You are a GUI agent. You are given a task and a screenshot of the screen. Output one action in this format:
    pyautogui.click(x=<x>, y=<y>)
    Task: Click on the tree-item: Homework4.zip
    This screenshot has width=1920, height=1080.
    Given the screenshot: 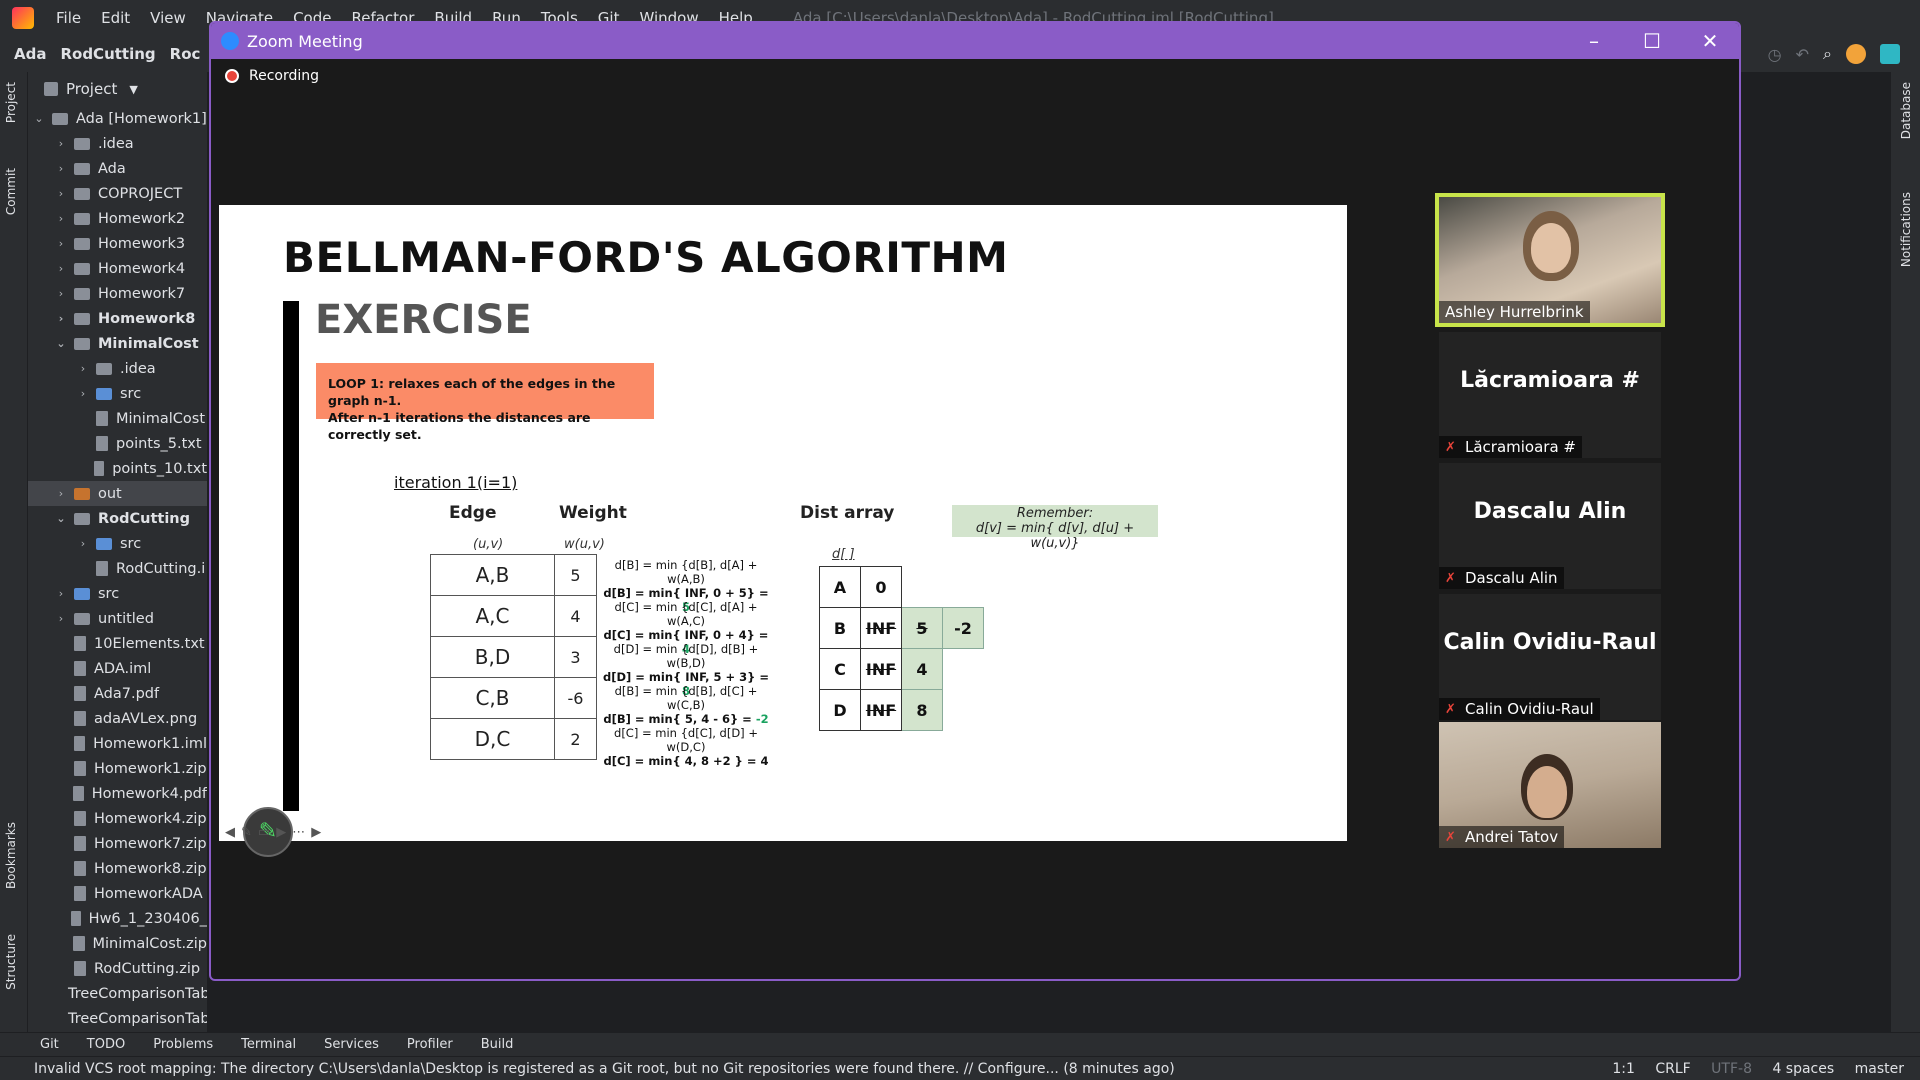 What is the action you would take?
    pyautogui.click(x=117, y=818)
    